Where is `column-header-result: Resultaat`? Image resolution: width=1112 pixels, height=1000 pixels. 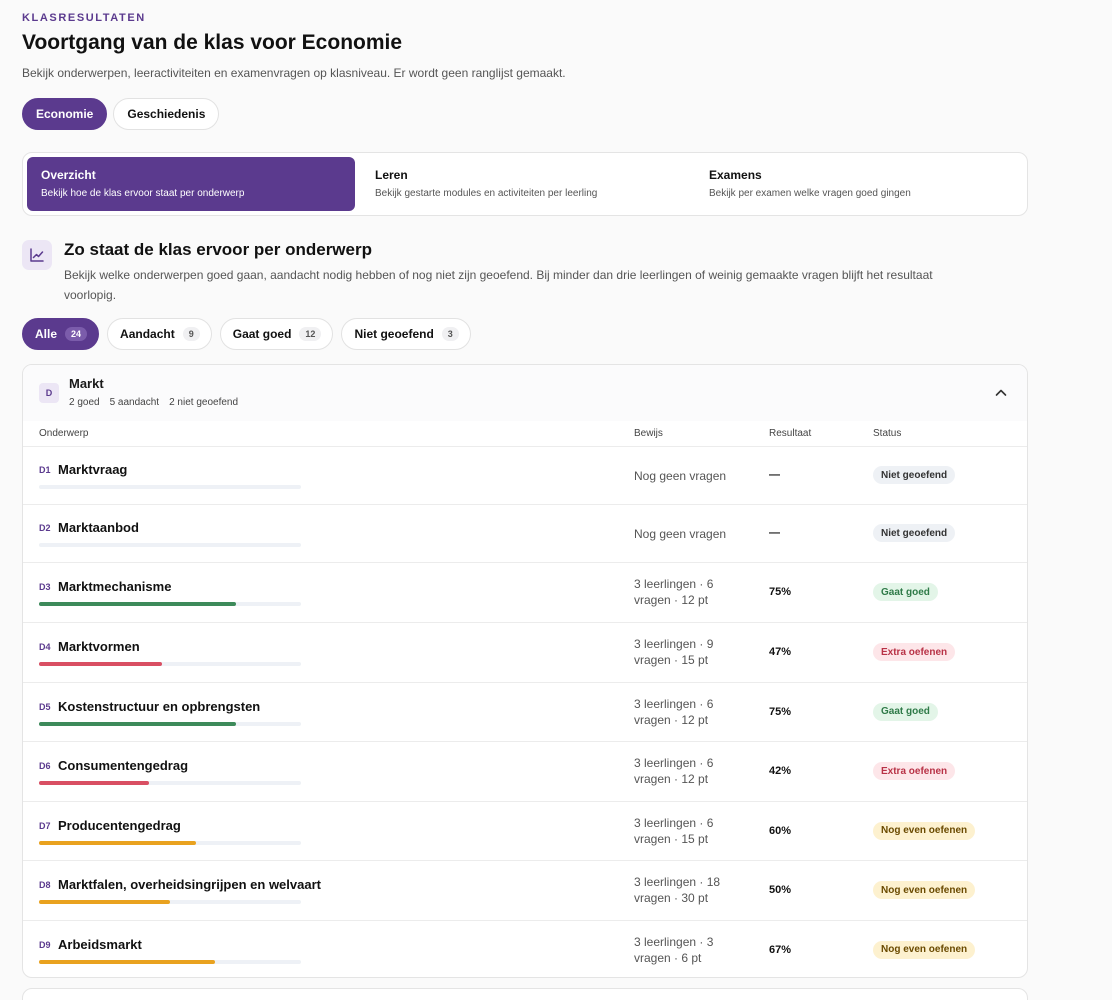
column-header-result: Resultaat is located at coordinates (790, 433).